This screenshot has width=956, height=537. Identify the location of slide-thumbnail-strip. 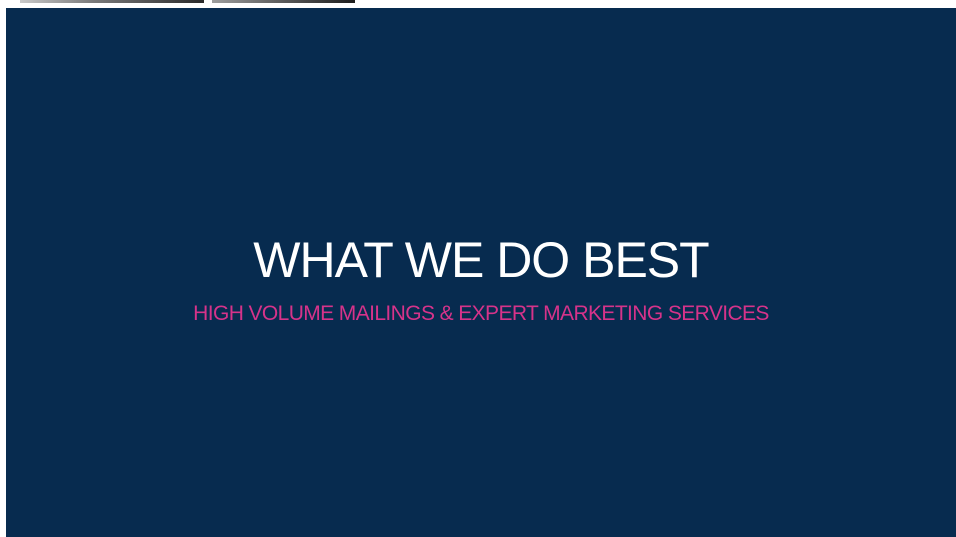
(200, 2).